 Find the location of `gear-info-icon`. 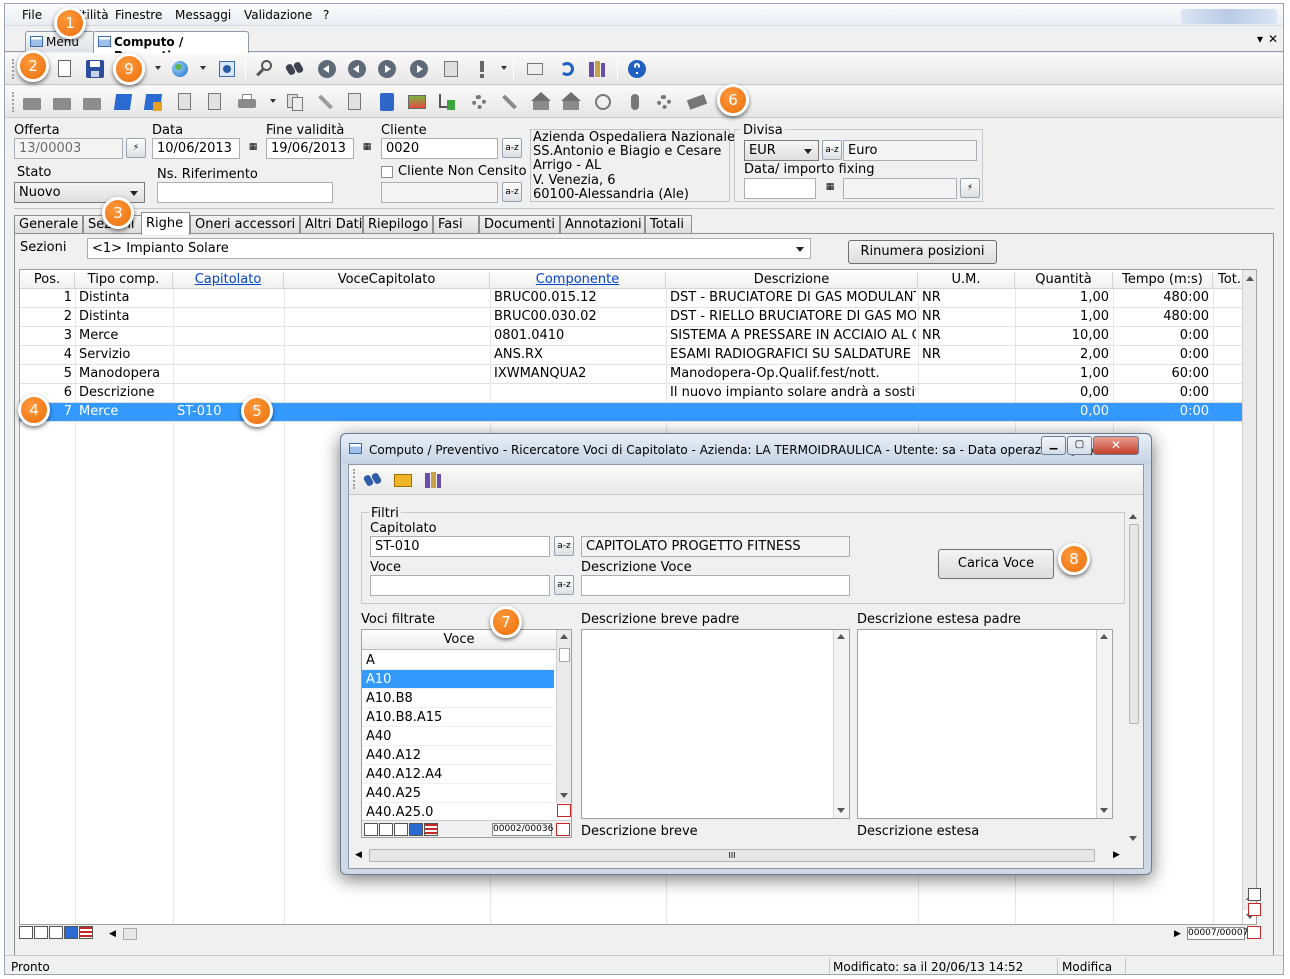

gear-info-icon is located at coordinates (665, 102).